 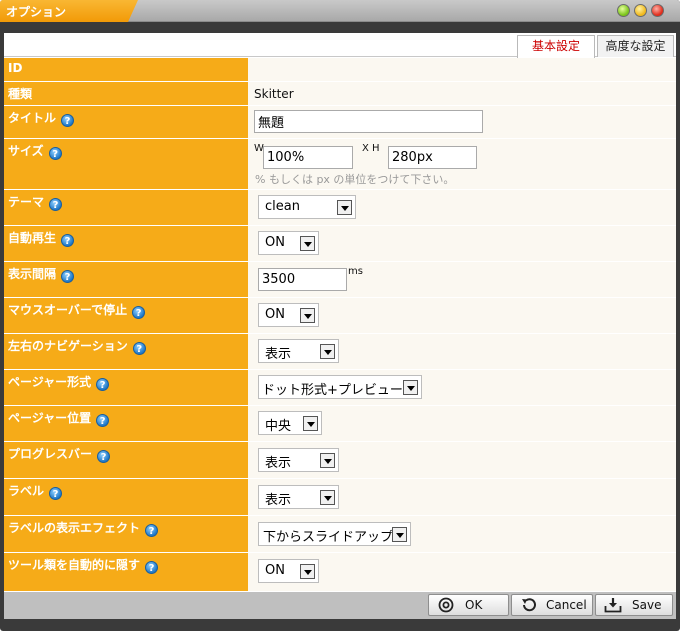 I want to click on title-input, so click(x=368, y=121).